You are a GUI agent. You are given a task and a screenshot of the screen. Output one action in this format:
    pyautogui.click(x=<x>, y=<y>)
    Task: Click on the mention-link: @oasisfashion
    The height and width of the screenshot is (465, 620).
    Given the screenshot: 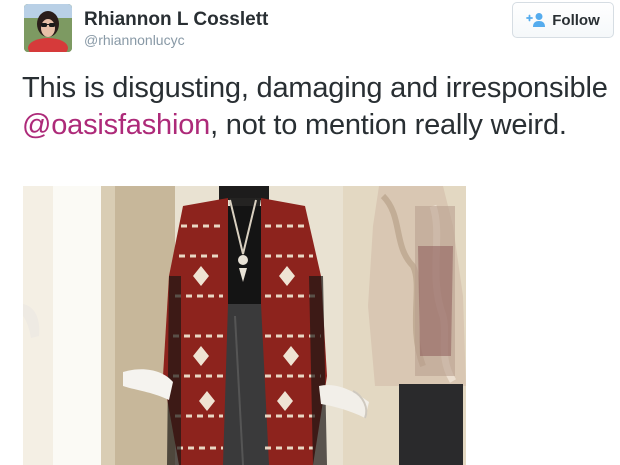 What is the action you would take?
    pyautogui.click(x=116, y=125)
    